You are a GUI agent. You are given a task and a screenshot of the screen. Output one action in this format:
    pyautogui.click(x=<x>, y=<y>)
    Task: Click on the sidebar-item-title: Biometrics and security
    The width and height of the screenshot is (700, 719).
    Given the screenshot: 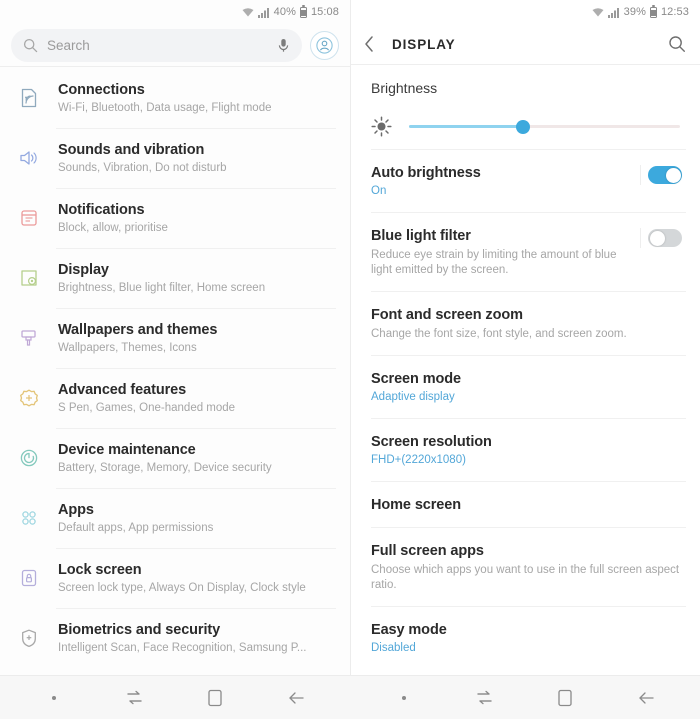 What is the action you would take?
    pyautogui.click(x=139, y=630)
    